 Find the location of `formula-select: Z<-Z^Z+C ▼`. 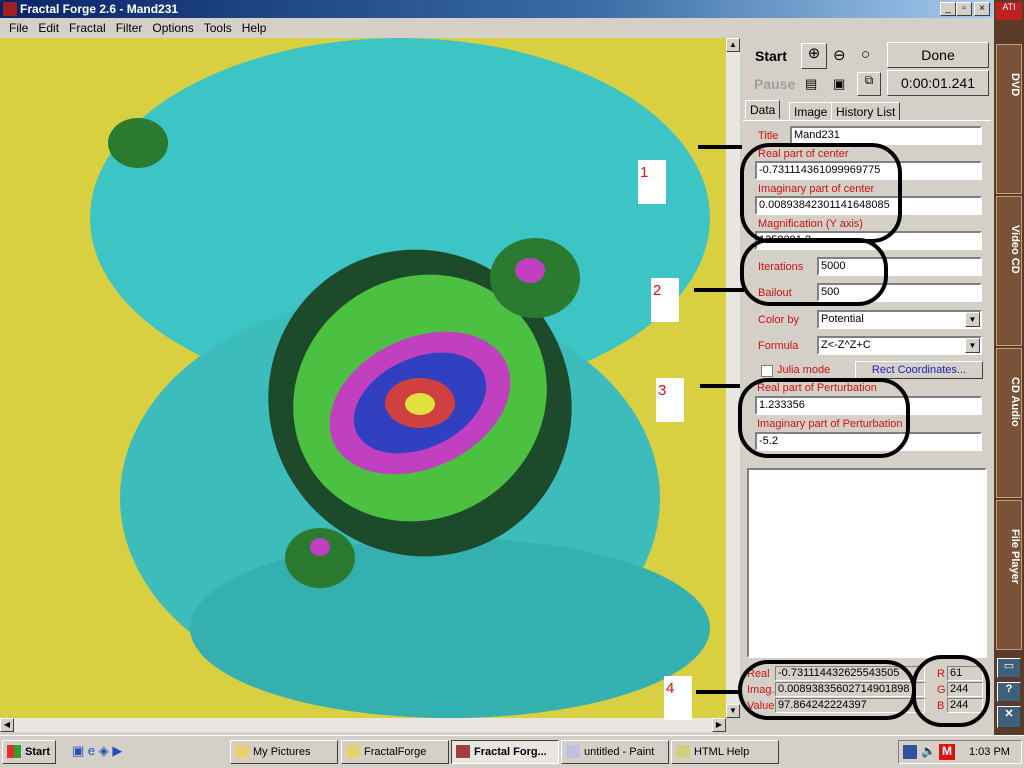

formula-select: Z<-Z^Z+C ▼ is located at coordinates (899, 345).